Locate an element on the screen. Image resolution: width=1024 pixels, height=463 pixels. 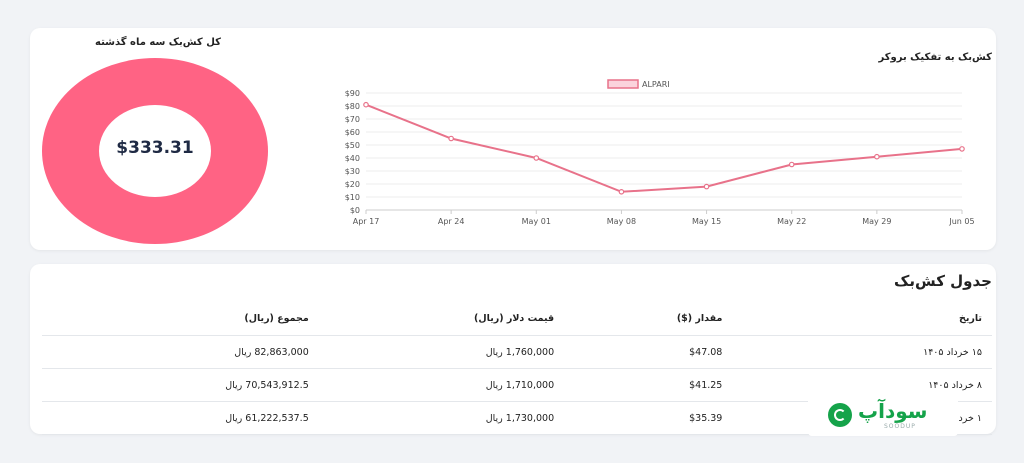
watermark-text: سودآپ is located at coordinates (893, 411).